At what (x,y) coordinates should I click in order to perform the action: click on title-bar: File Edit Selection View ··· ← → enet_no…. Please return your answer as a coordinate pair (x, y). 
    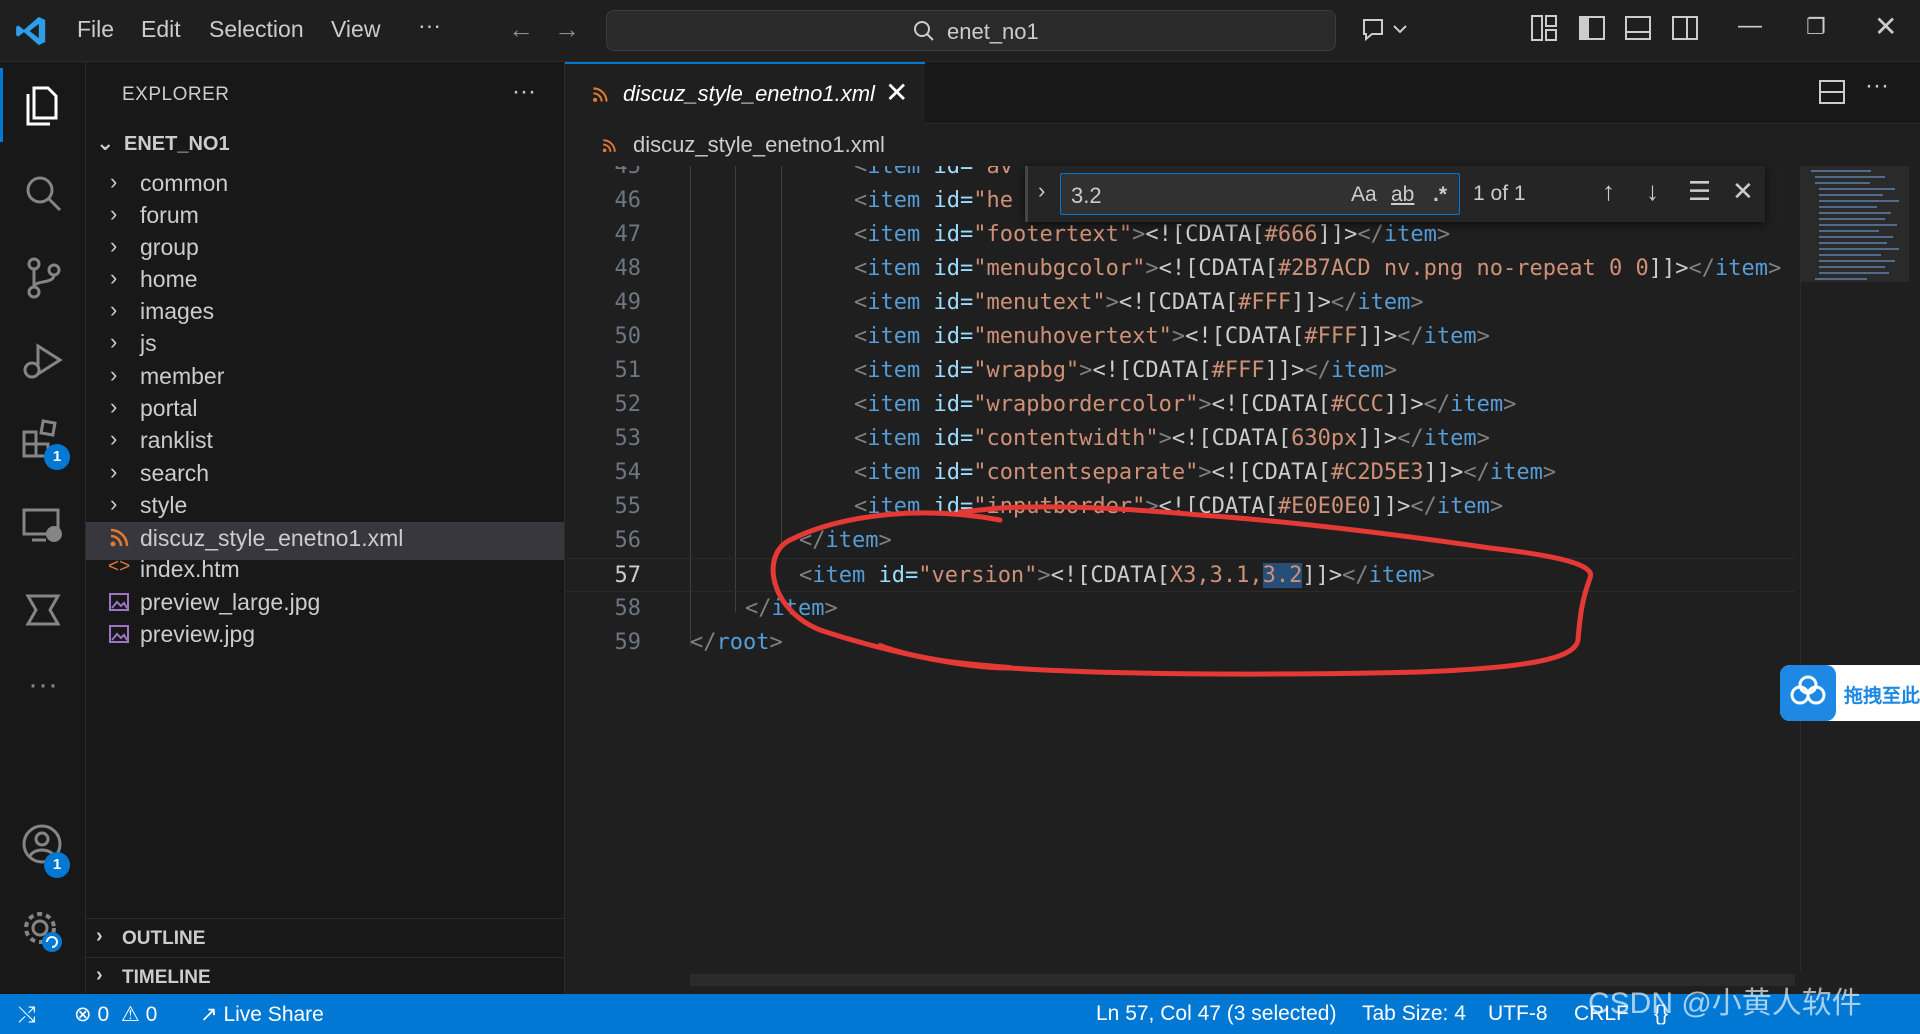
    Looking at the image, I should click on (960, 31).